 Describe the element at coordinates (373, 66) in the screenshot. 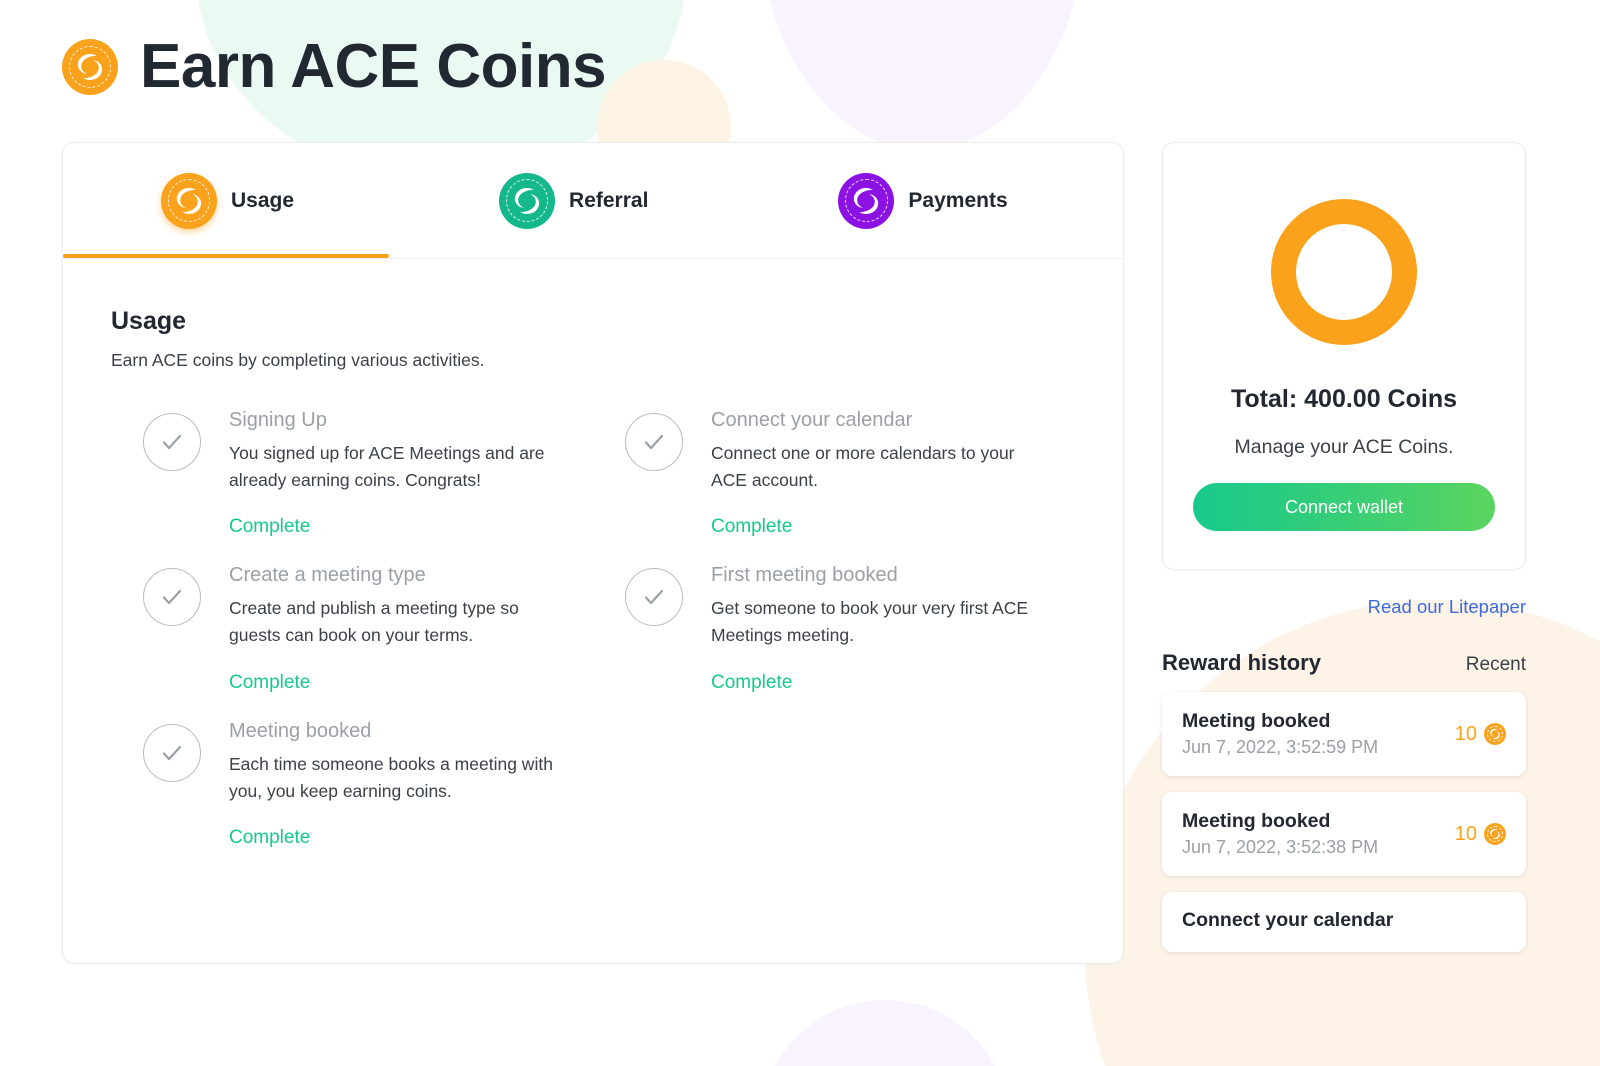

I see `page-title: Earn ACE Coins` at that location.